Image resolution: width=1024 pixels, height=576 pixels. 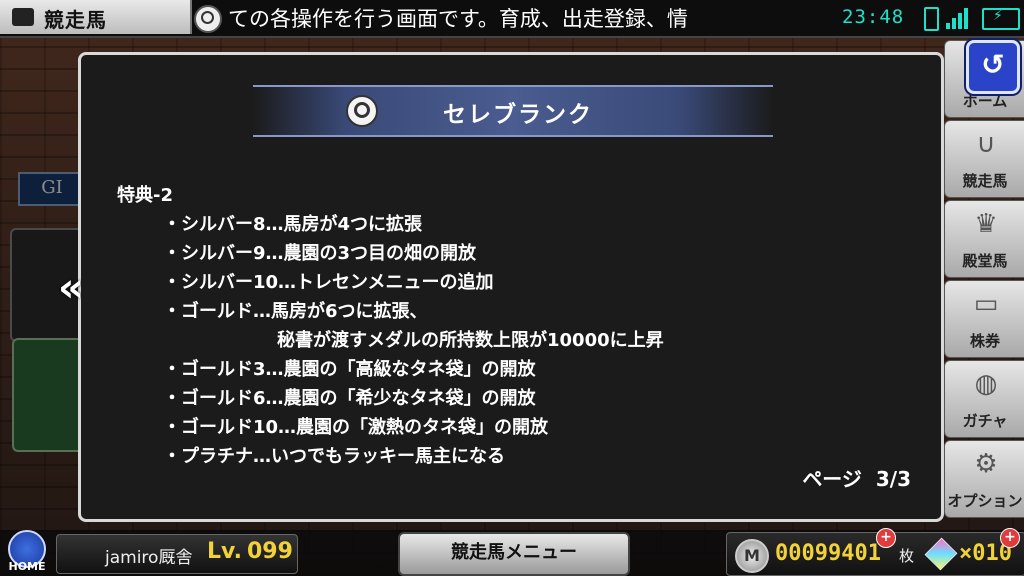 What do you see at coordinates (986, 464) in the screenshot?
I see `gear-icon: ⚙` at bounding box center [986, 464].